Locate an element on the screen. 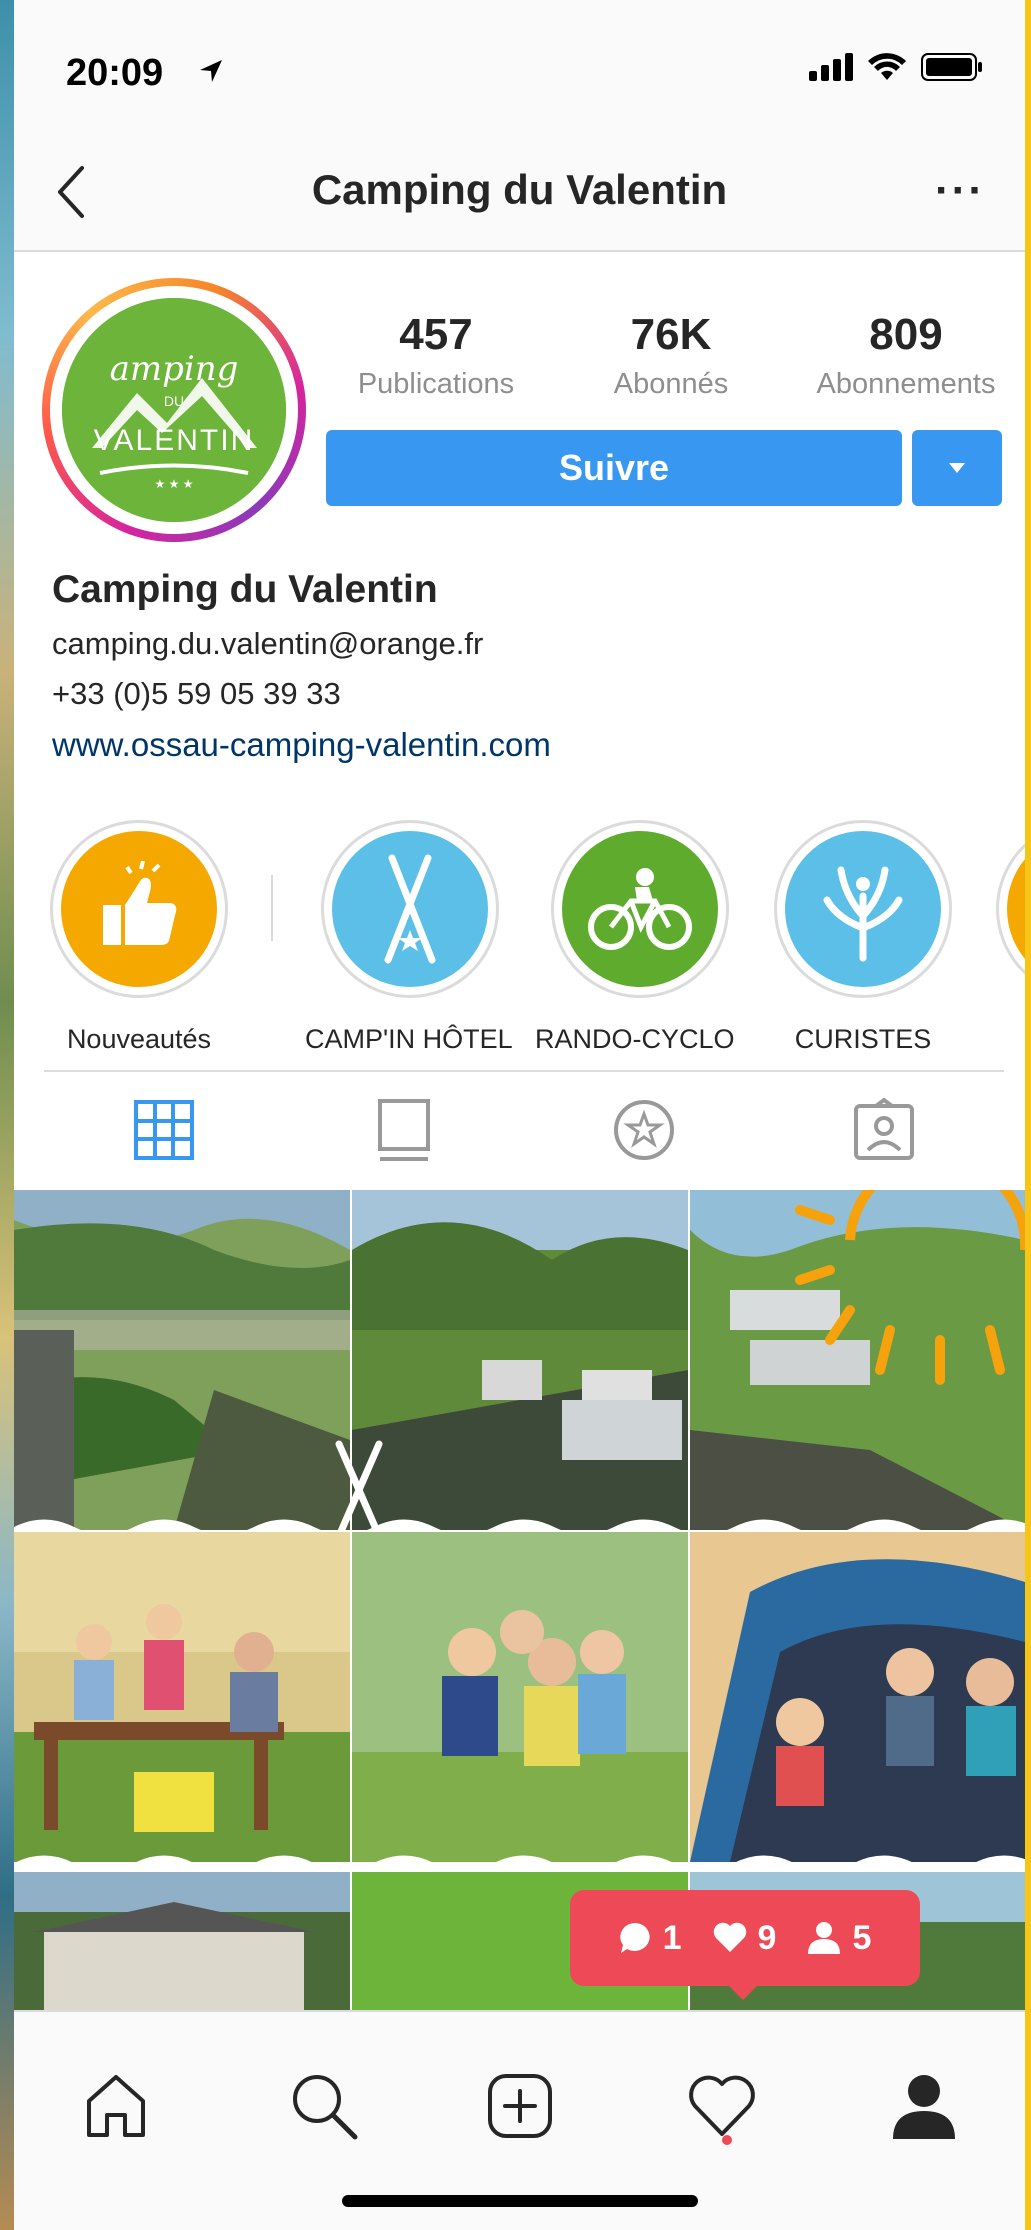  search-icon is located at coordinates (325, 2107).